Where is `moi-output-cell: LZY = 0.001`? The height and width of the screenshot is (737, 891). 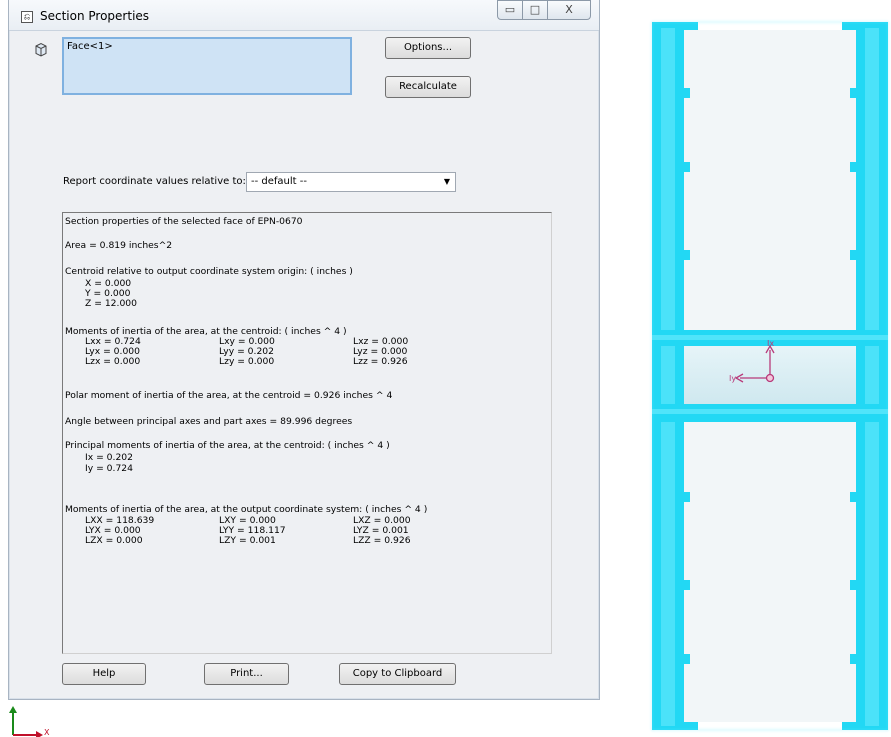
moi-output-cell: LZY = 0.001 is located at coordinates (247, 540).